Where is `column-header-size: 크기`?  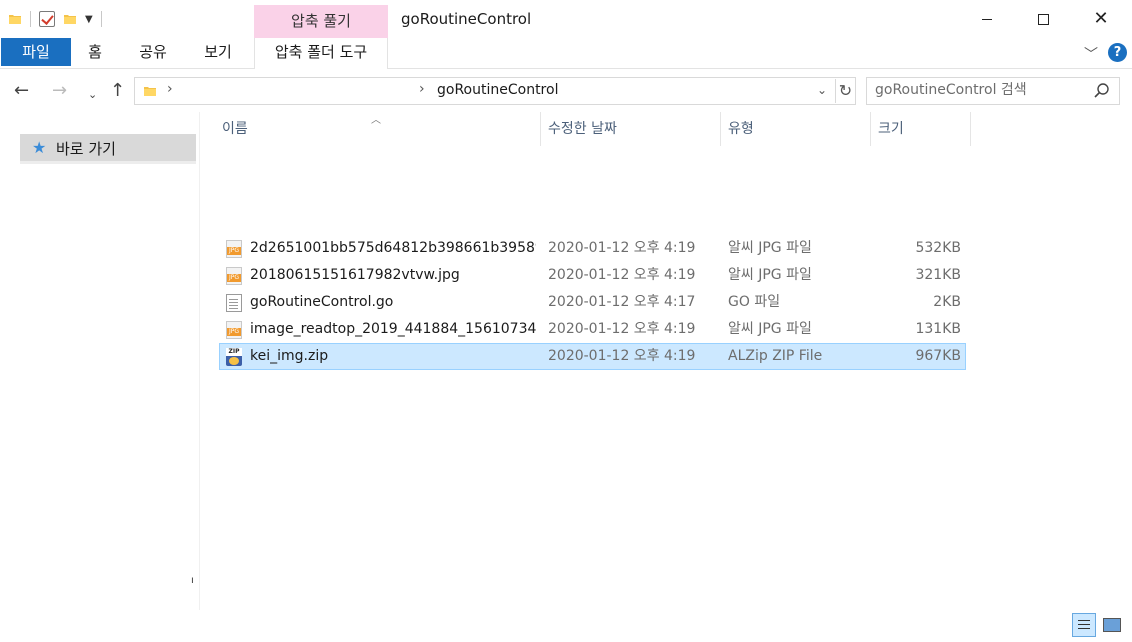
column-header-size: 크기 is located at coordinates (920, 129).